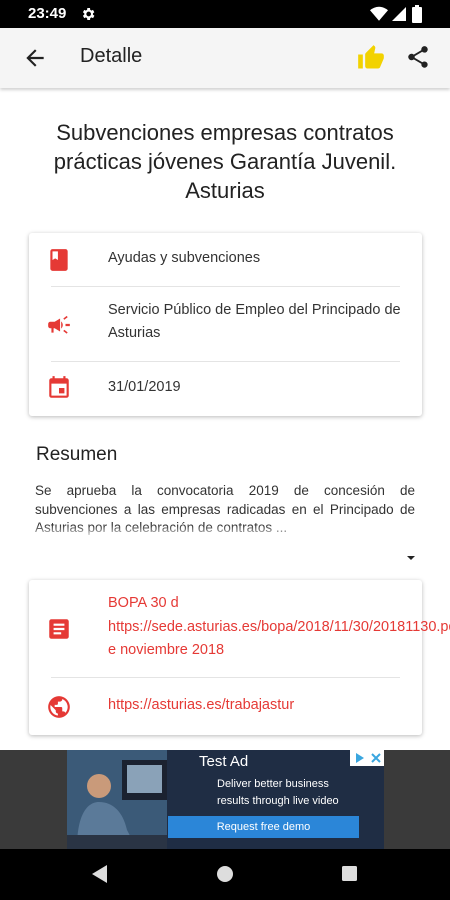  I want to click on chevron-down-icon, so click(411, 558).